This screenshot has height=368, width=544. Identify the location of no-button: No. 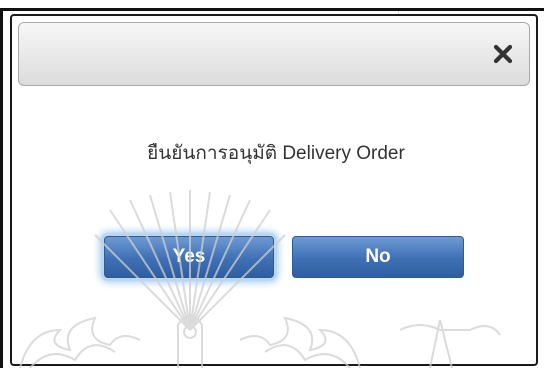
(378, 257).